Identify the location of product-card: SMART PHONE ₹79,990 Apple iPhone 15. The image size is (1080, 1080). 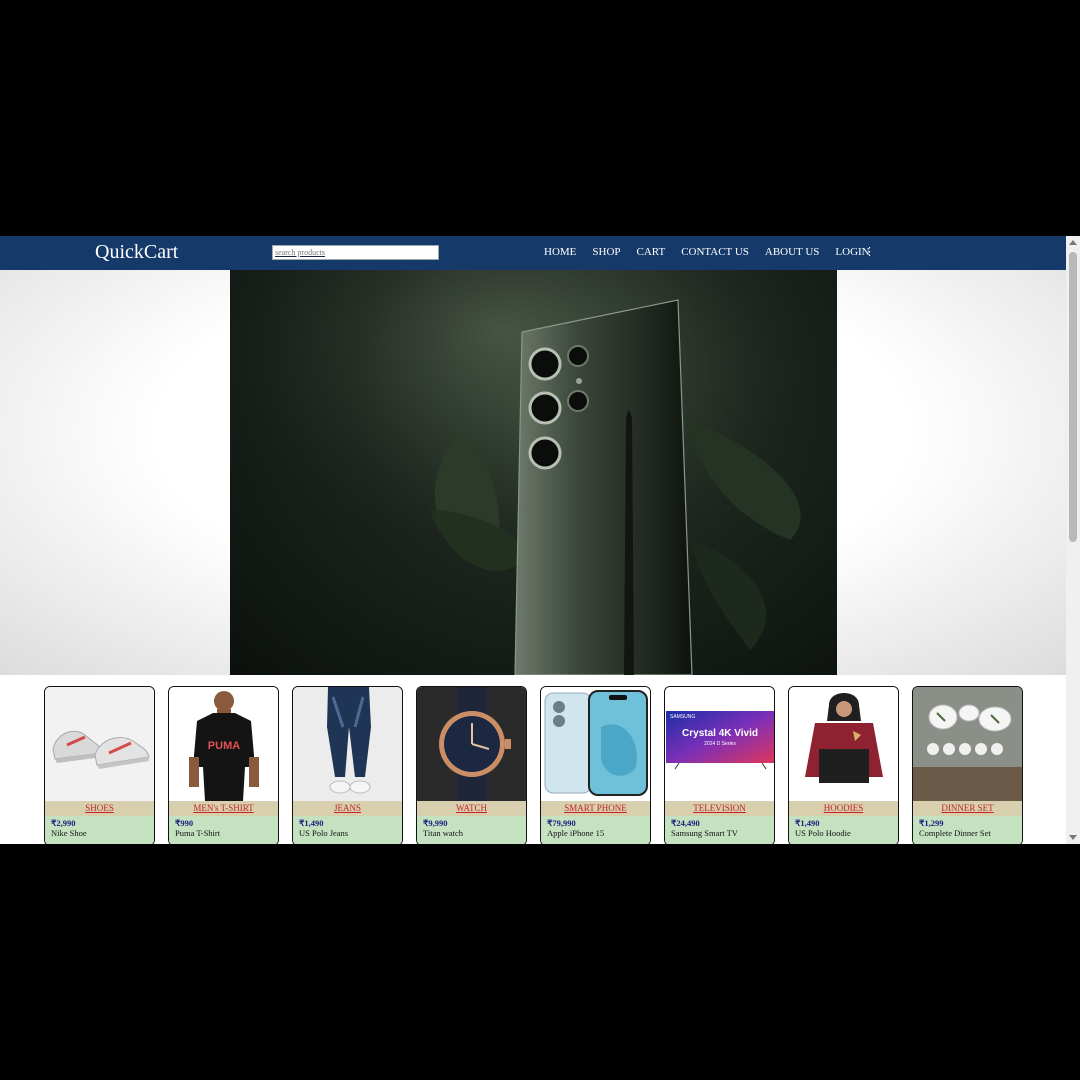
(595, 765).